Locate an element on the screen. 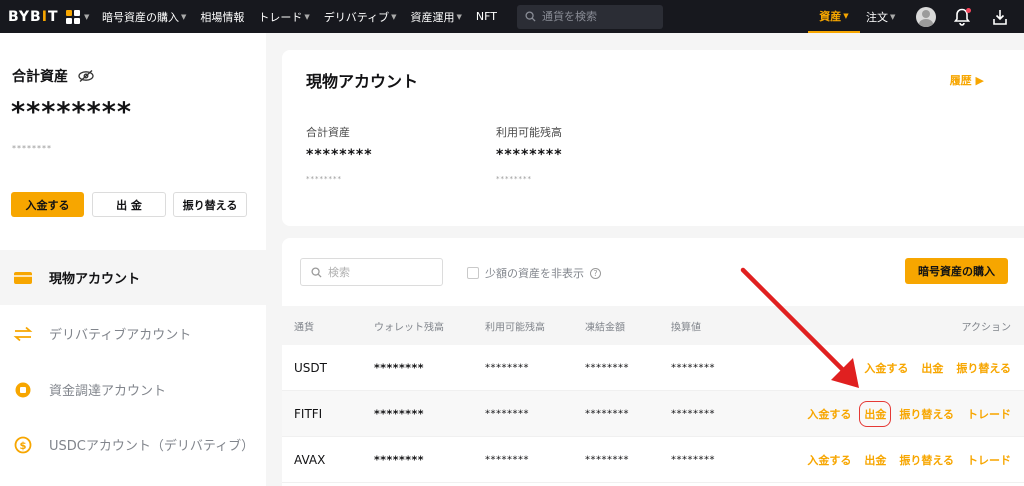  hide-small-label: 少額の資産を非表示 is located at coordinates (534, 273).